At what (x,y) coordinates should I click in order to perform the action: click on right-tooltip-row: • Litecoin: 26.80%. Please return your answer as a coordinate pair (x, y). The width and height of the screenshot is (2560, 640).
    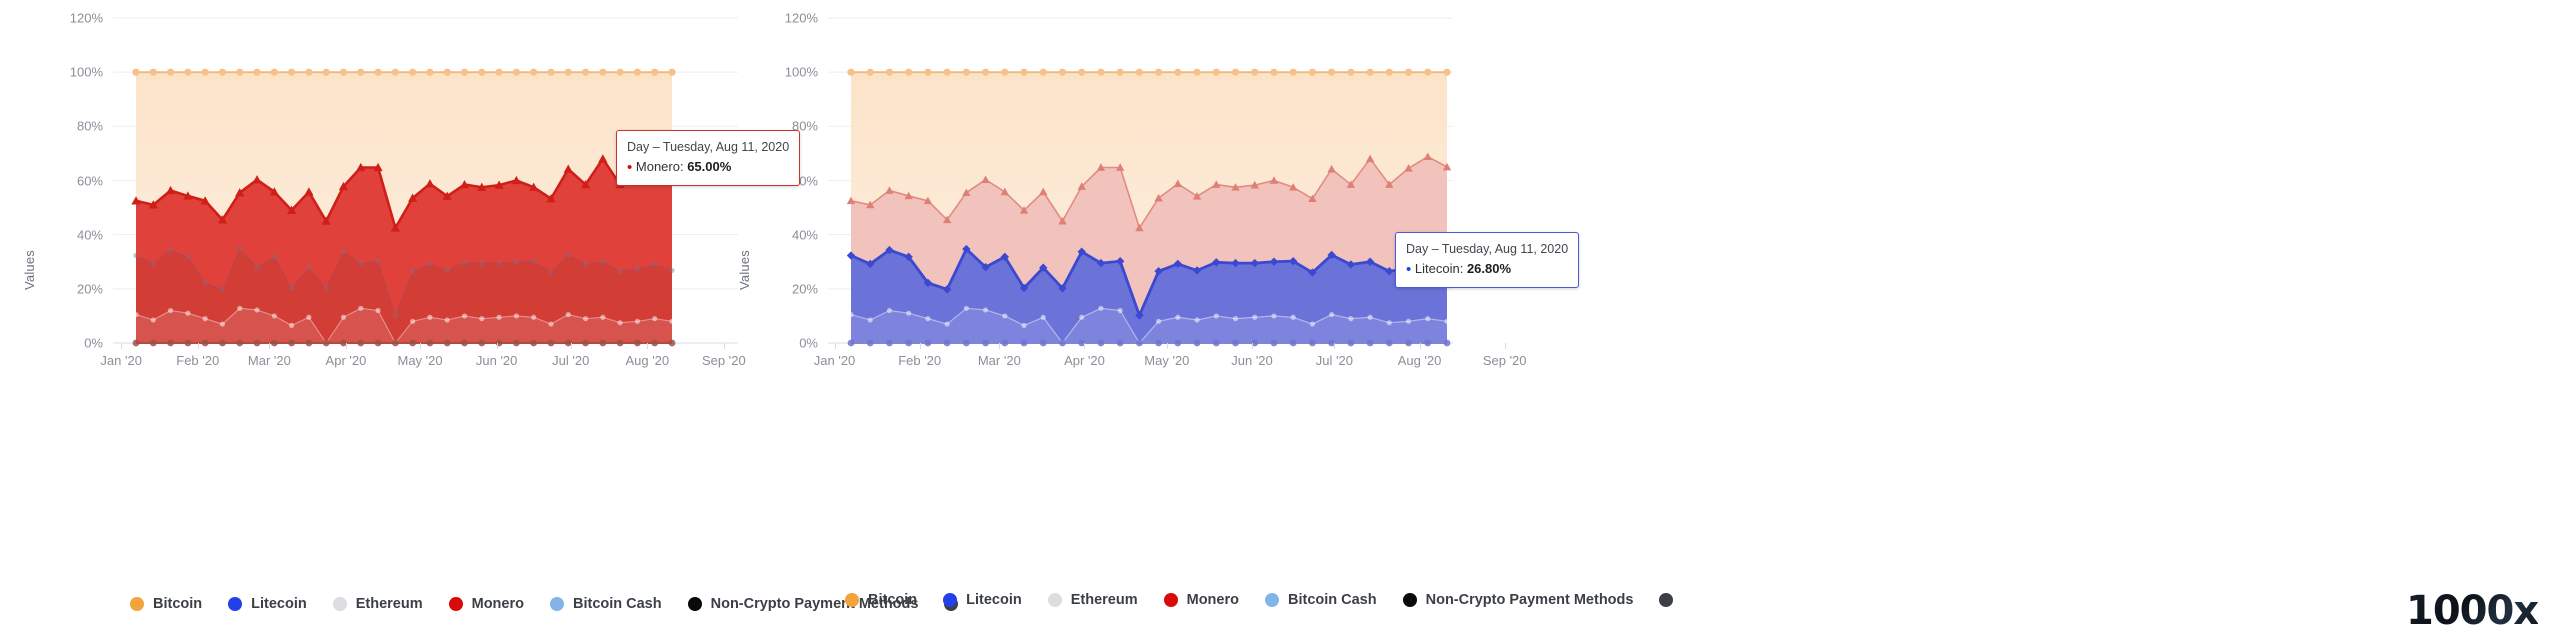
    Looking at the image, I should click on (1487, 269).